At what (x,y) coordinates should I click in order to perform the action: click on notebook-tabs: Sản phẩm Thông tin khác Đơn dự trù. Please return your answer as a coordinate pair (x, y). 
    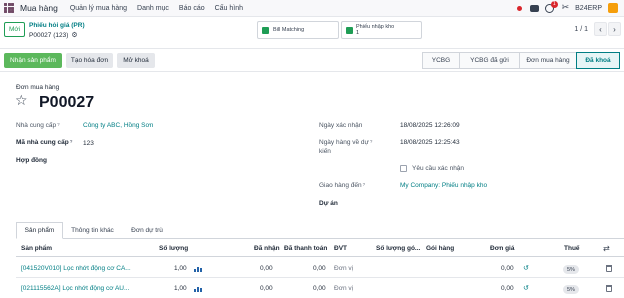
    Looking at the image, I should click on (320, 230).